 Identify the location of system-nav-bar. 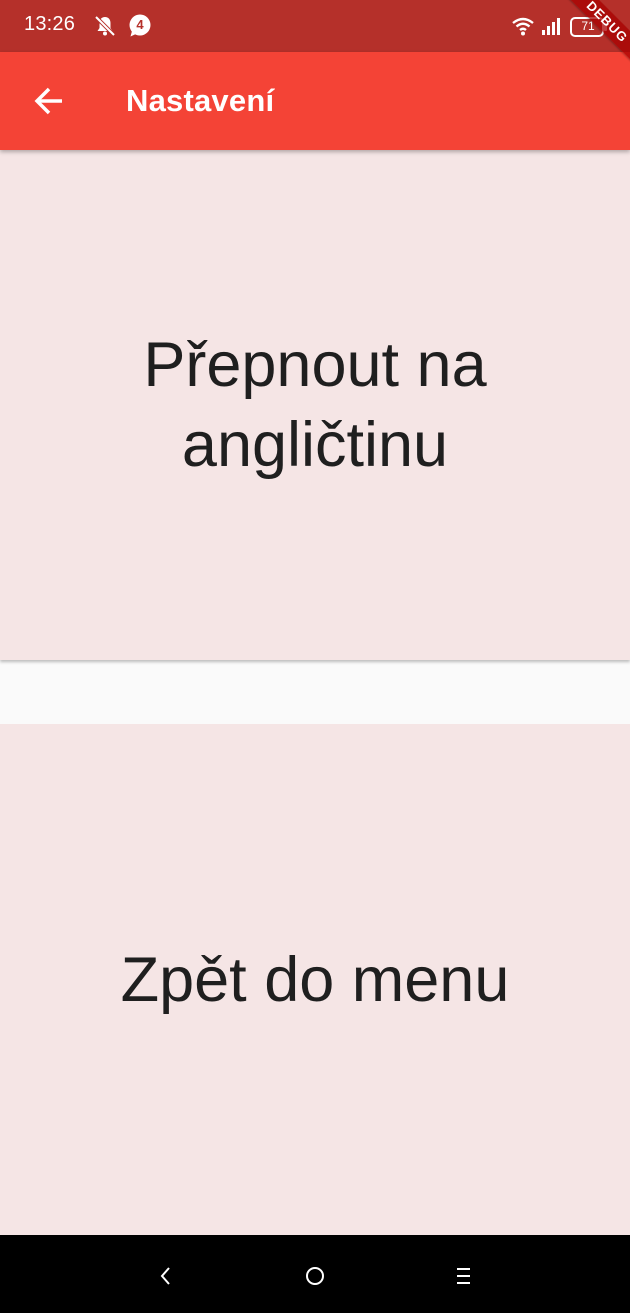
(315, 1274).